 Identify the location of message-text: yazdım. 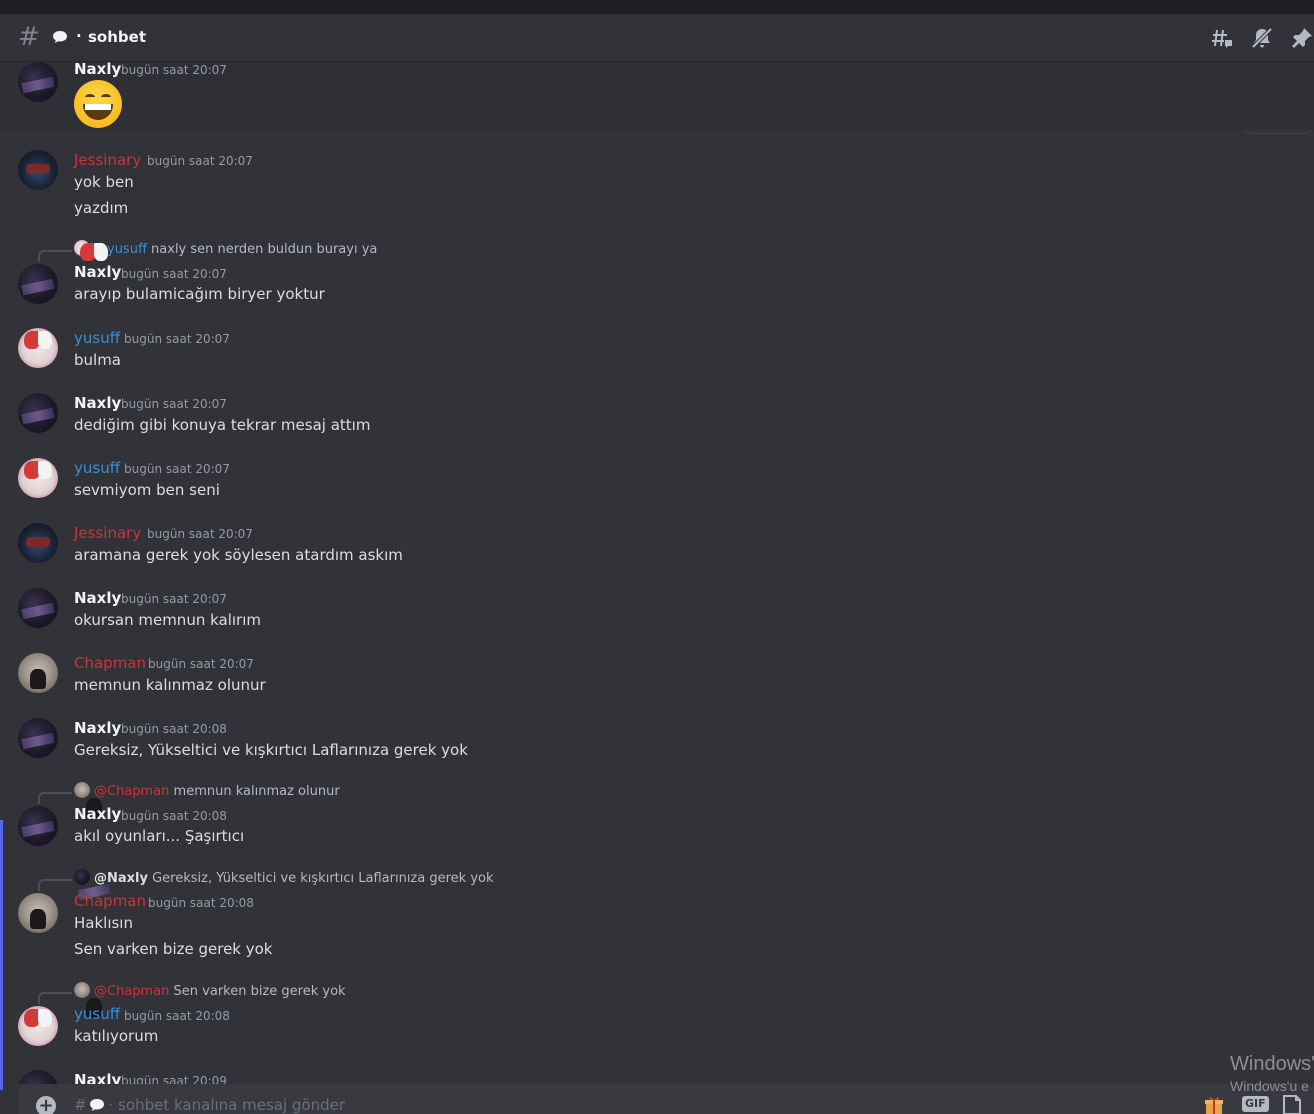
(101, 208).